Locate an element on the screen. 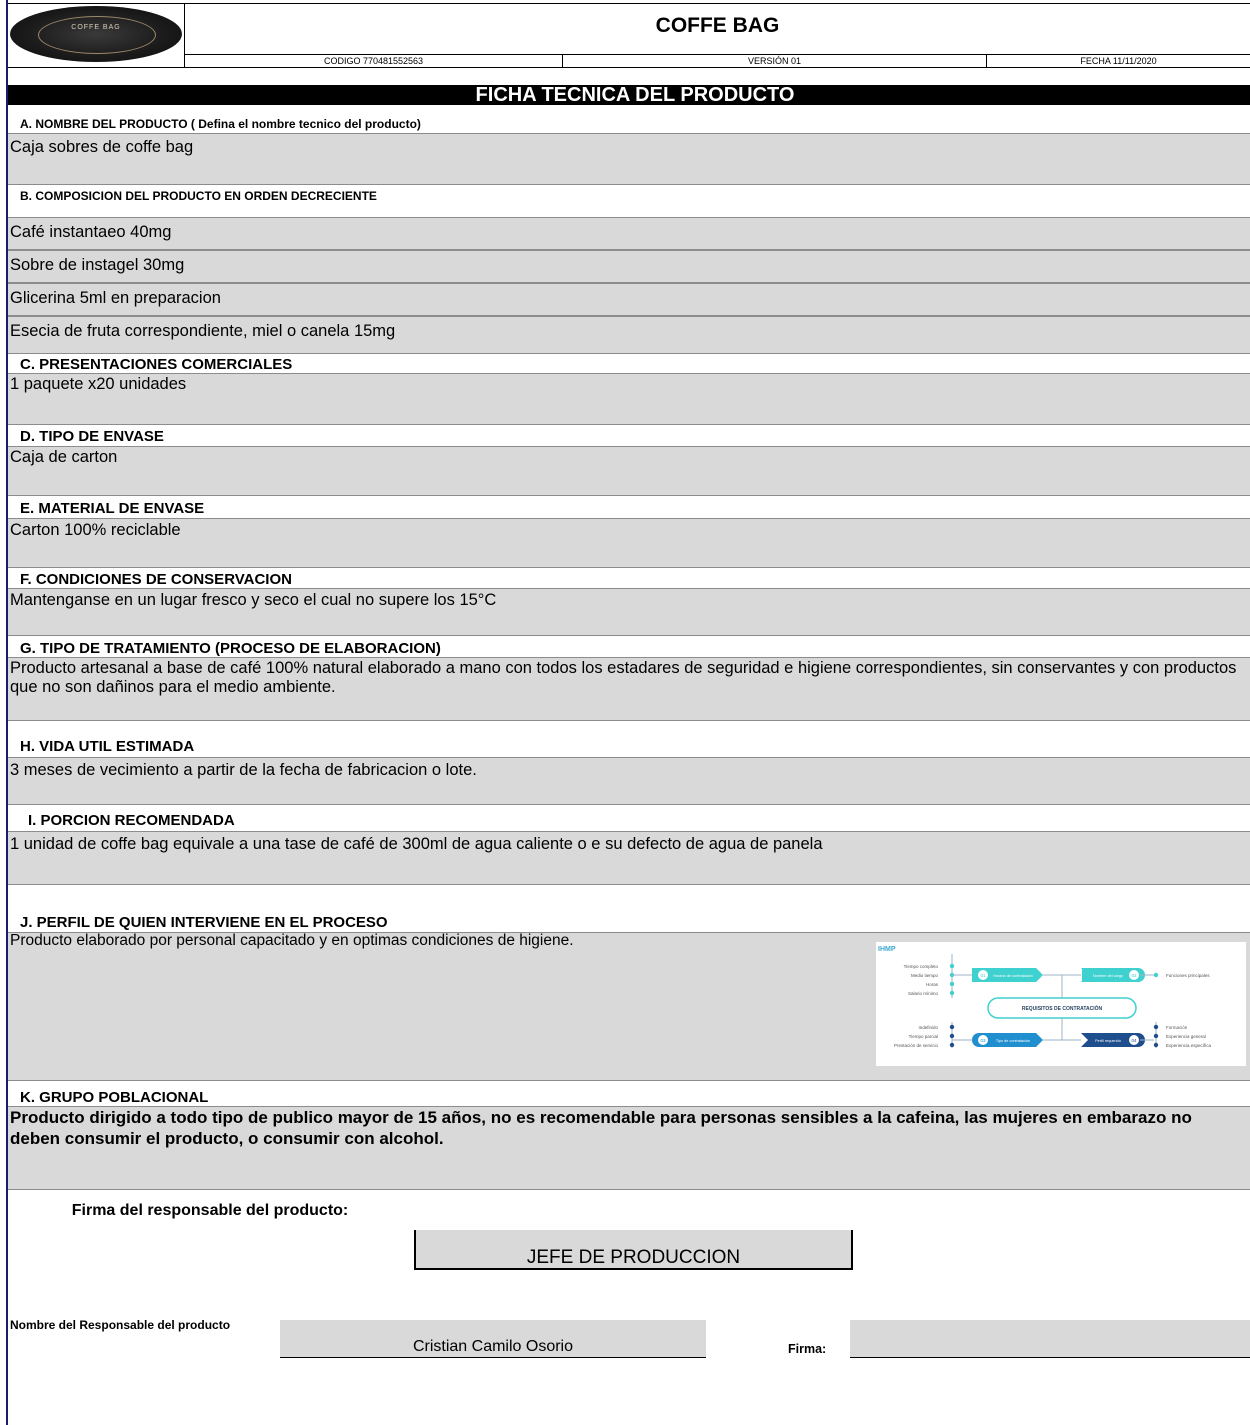 Image resolution: width=1250 pixels, height=1425 pixels. value-composicion-3: Glicerina 5ml en preparacion is located at coordinates (115, 298).